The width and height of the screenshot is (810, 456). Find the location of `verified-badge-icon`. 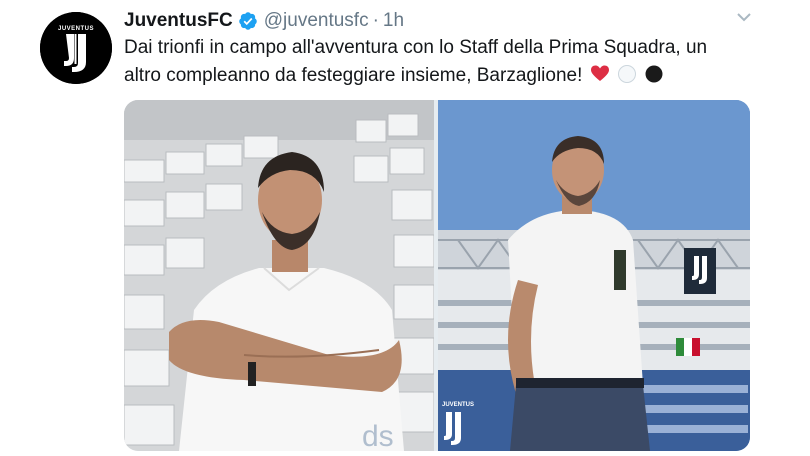

verified-badge-icon is located at coordinates (247, 21).